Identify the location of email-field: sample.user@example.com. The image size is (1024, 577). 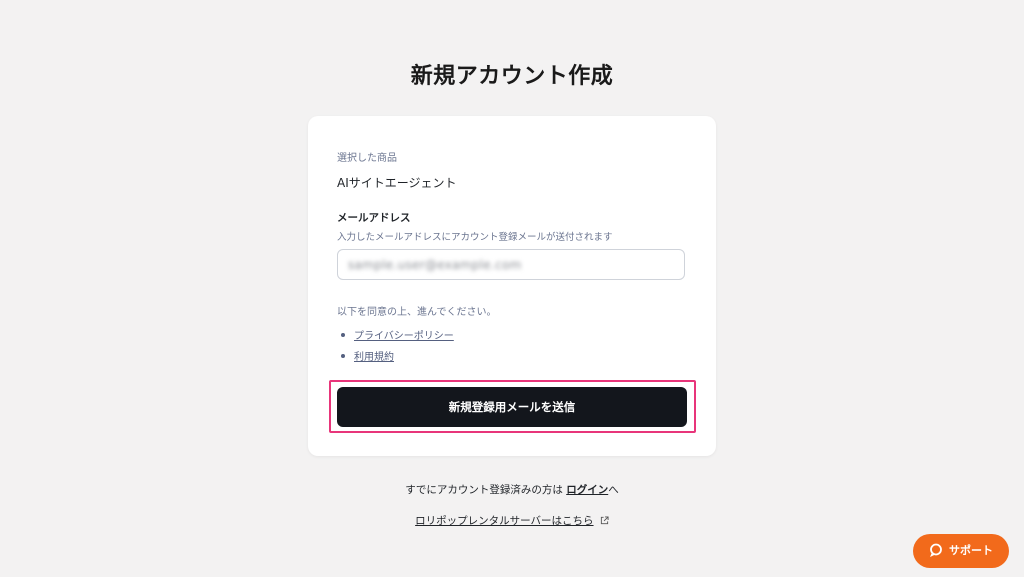
(511, 264).